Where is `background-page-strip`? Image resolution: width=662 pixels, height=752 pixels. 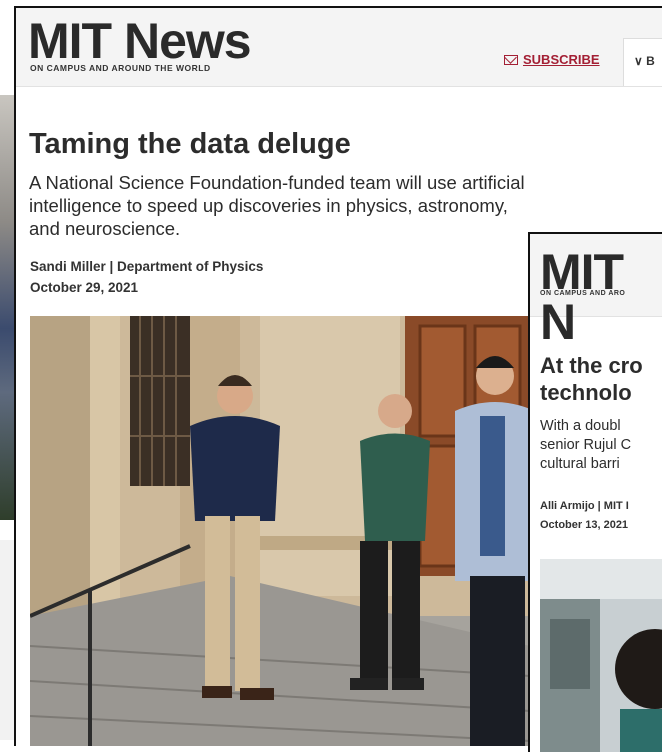 background-page-strip is located at coordinates (7, 640).